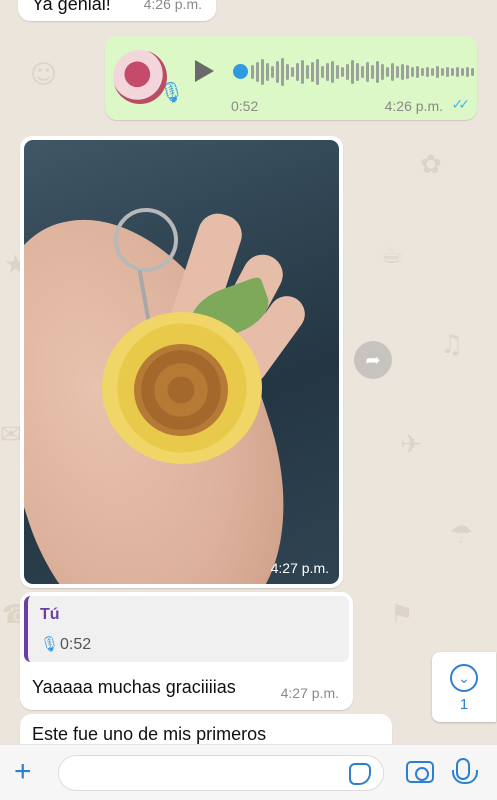  What do you see at coordinates (23, 772) in the screenshot?
I see `plus-icon: +` at bounding box center [23, 772].